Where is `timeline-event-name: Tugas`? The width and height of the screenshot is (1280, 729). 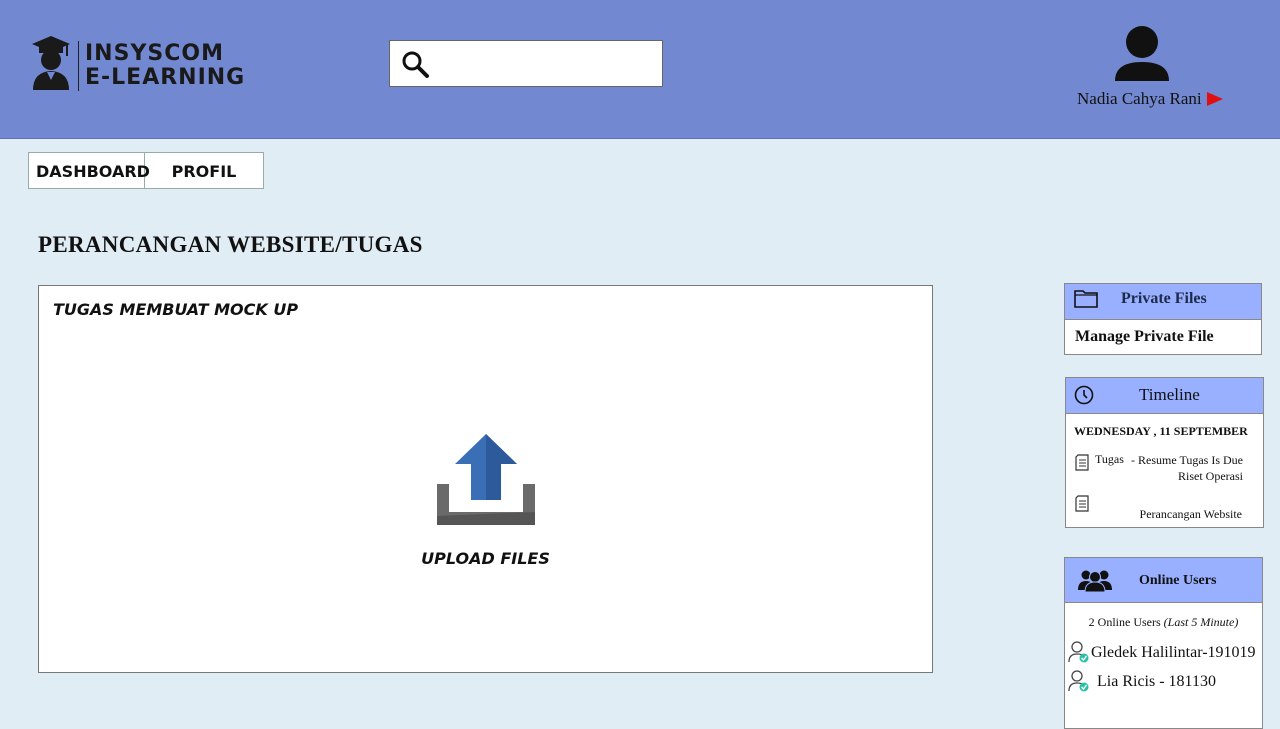 timeline-event-name: Tugas is located at coordinates (1109, 459).